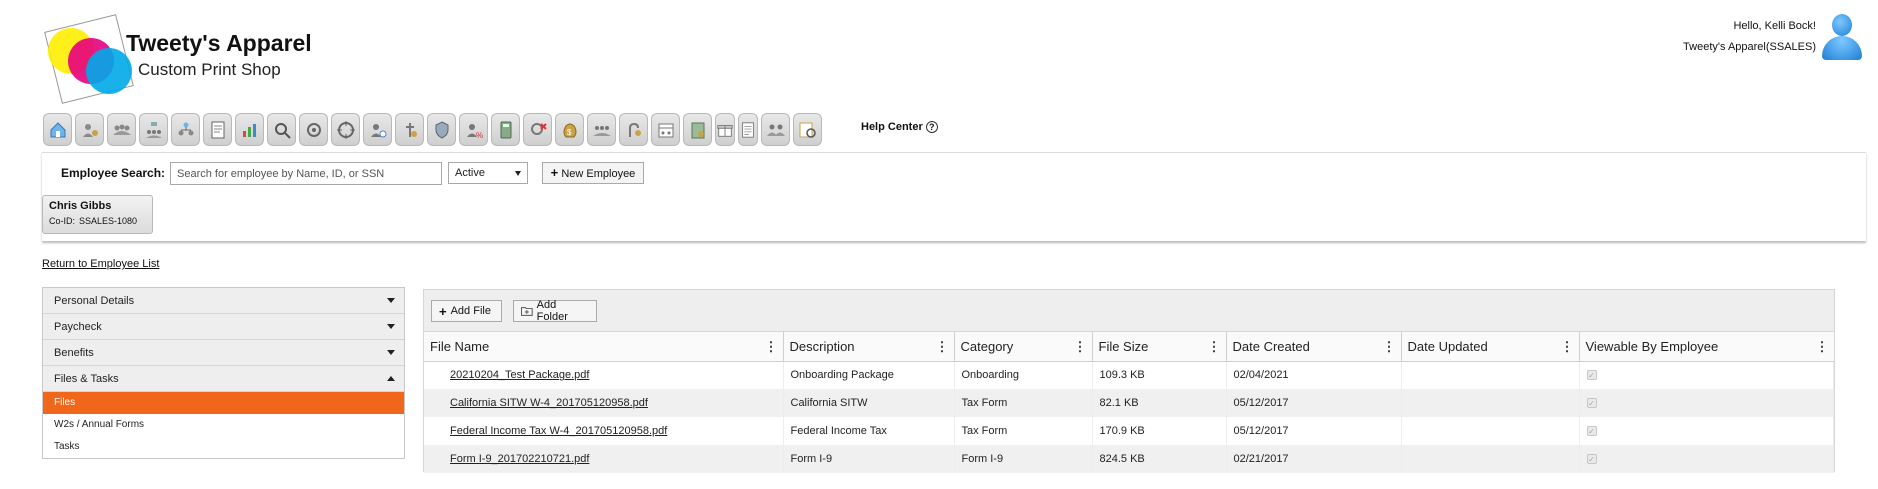 This screenshot has height=489, width=1878. Describe the element at coordinates (697, 129) in the screenshot. I see `toolbar-button-ledger` at that location.